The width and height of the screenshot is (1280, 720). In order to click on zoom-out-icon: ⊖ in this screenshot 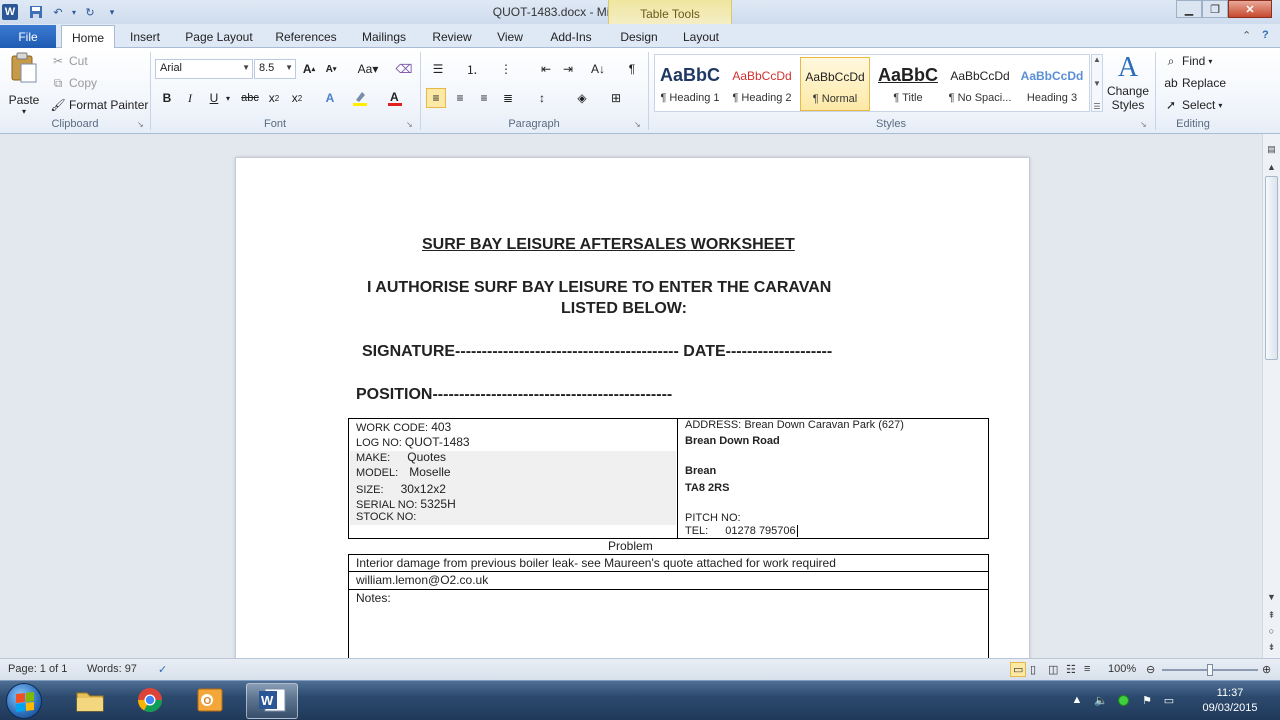, I will do `click(1150, 669)`.